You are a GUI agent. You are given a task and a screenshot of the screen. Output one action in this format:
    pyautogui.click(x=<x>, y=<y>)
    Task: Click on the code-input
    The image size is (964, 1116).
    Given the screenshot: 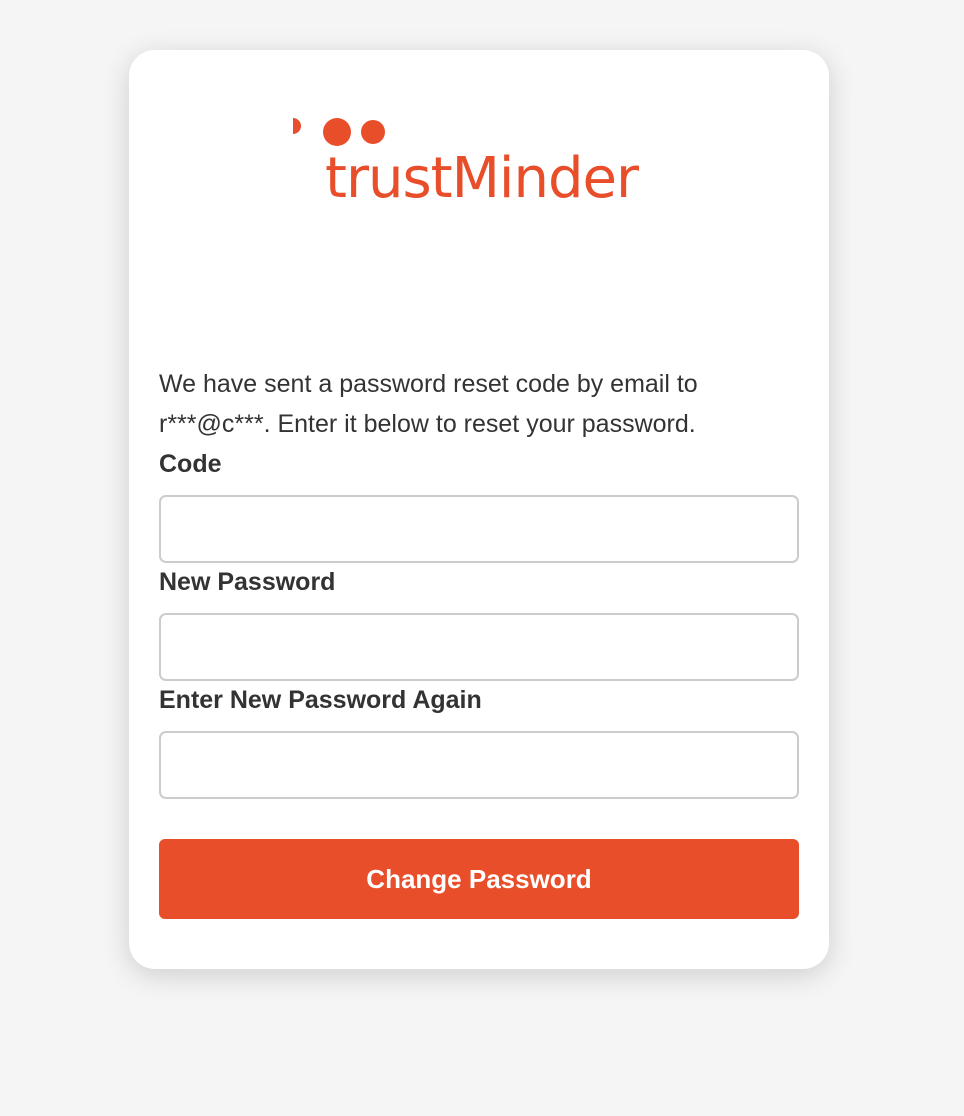 What is the action you would take?
    pyautogui.click(x=479, y=529)
    